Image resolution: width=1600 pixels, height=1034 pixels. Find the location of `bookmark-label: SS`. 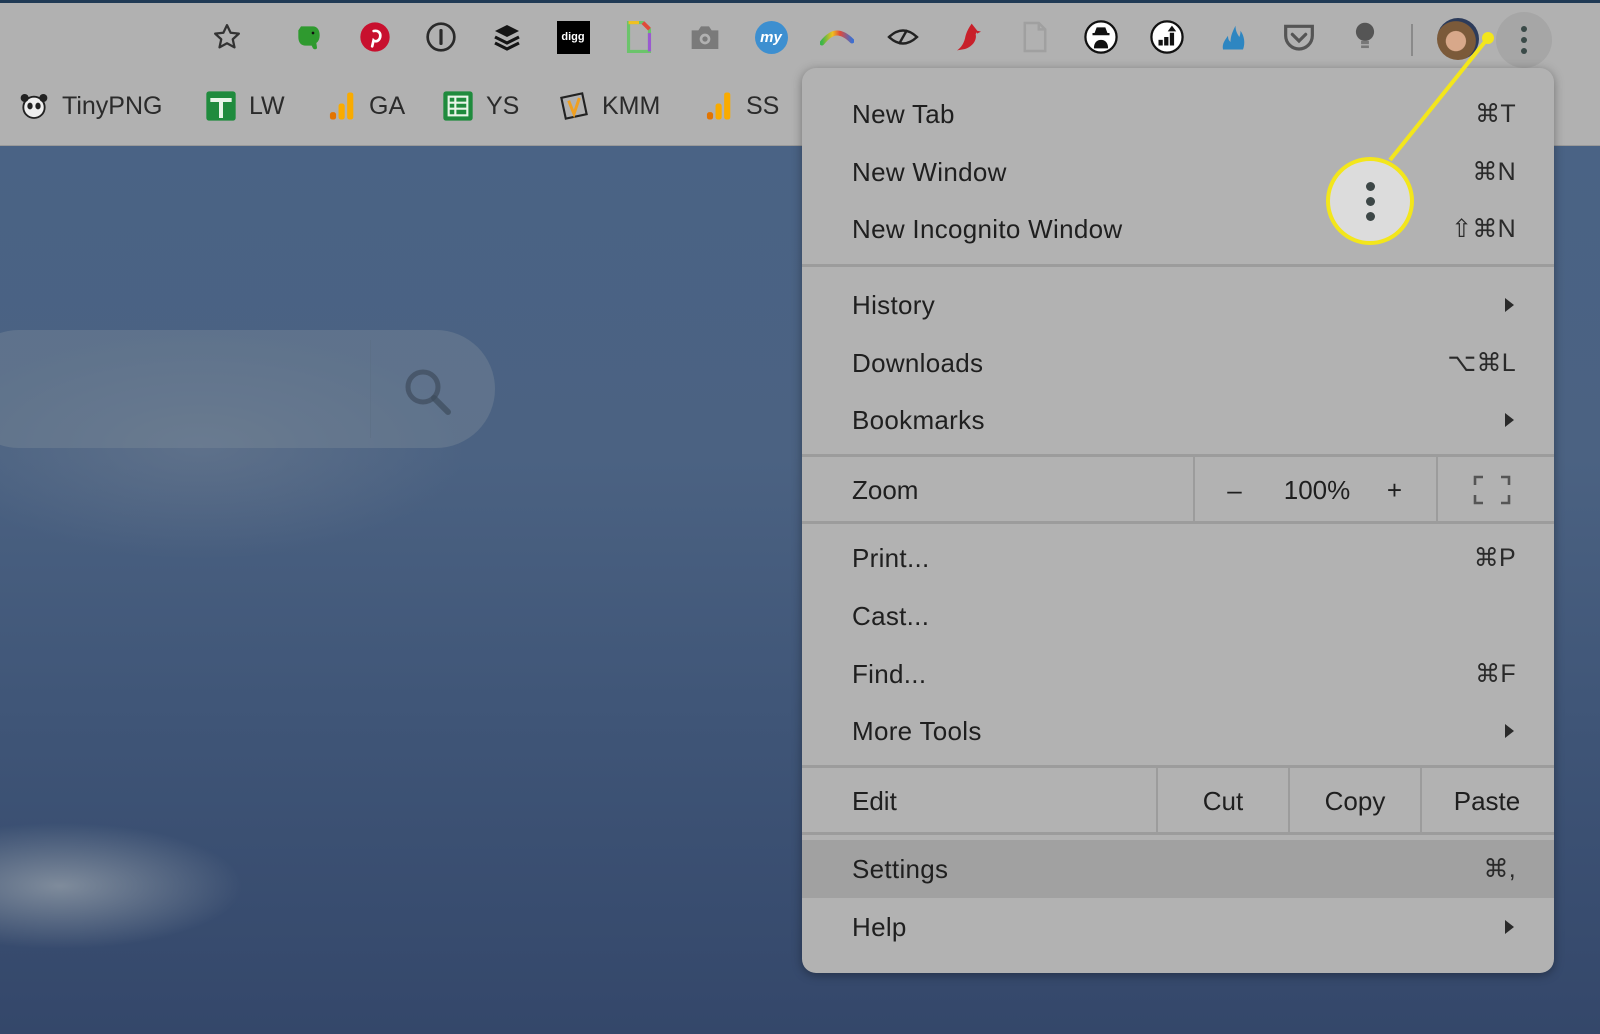

bookmark-label: SS is located at coordinates (763, 105).